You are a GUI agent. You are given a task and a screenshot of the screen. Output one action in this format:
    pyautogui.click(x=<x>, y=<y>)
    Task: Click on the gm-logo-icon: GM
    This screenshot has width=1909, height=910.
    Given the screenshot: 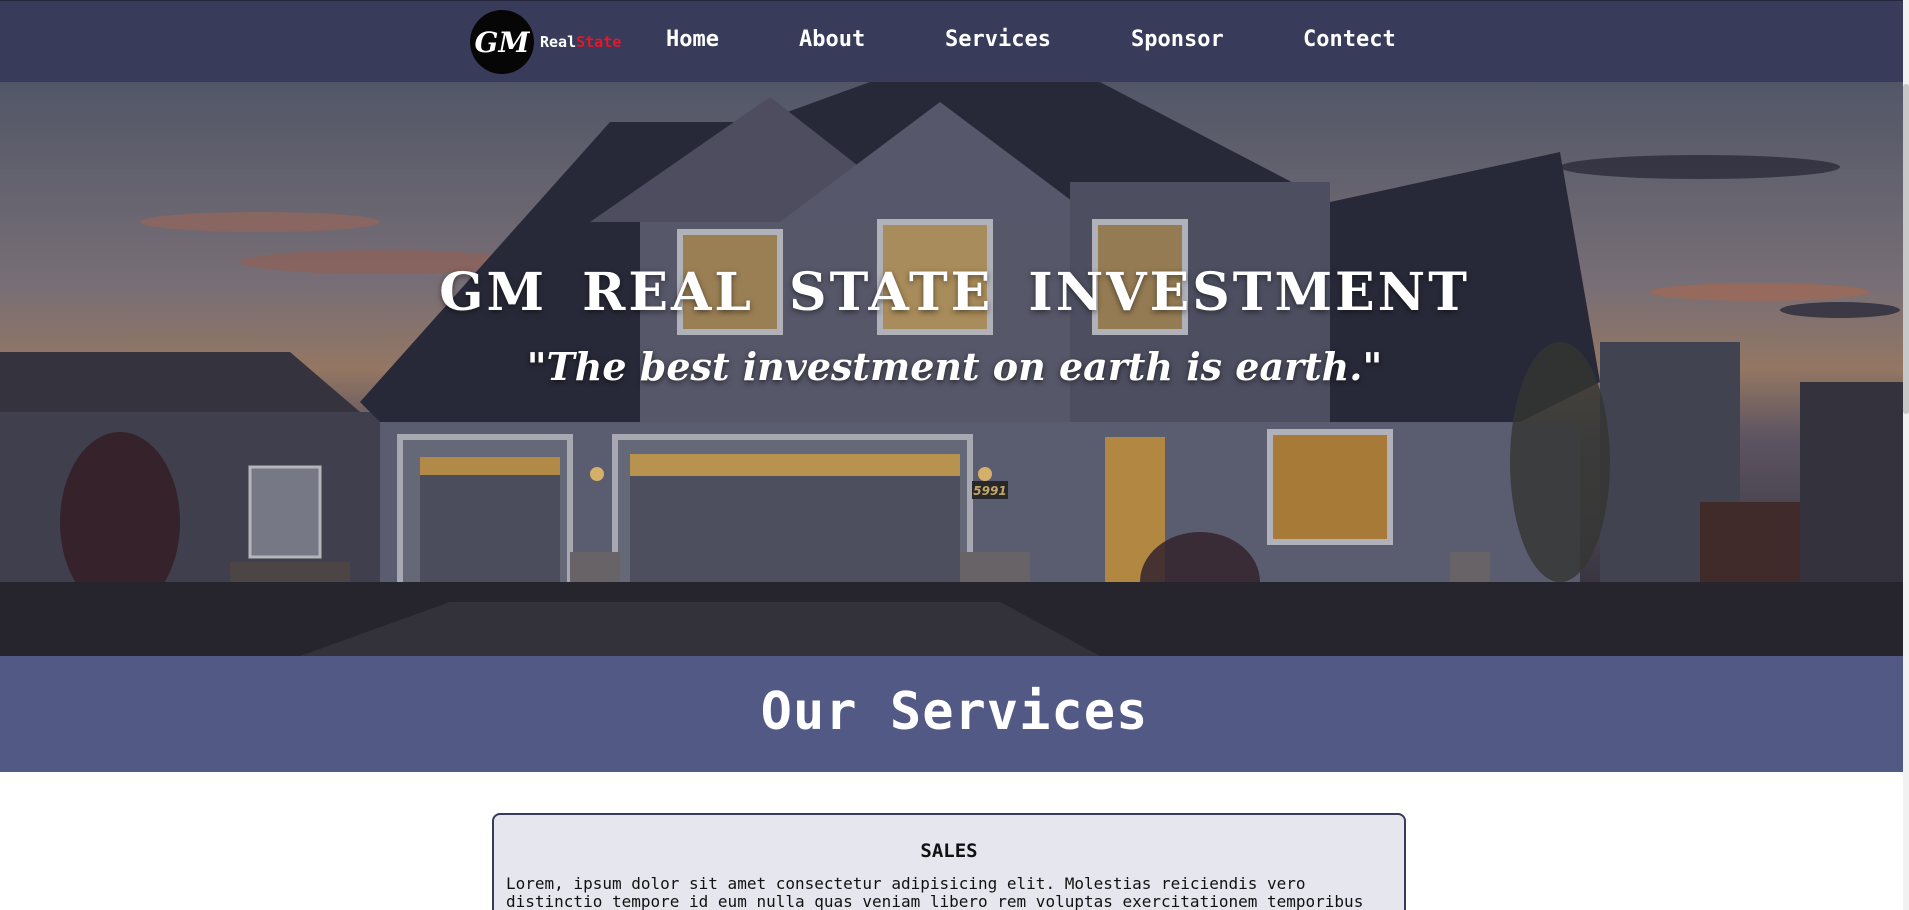 What is the action you would take?
    pyautogui.click(x=502, y=42)
    